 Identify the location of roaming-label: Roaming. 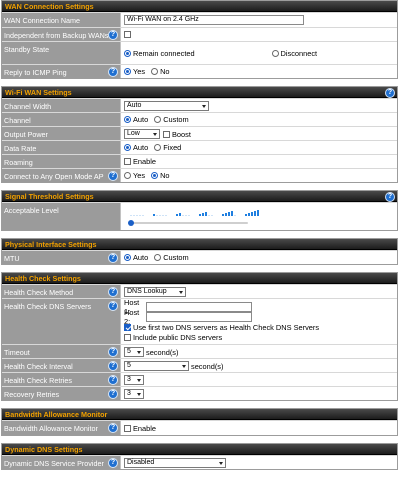
(61, 161).